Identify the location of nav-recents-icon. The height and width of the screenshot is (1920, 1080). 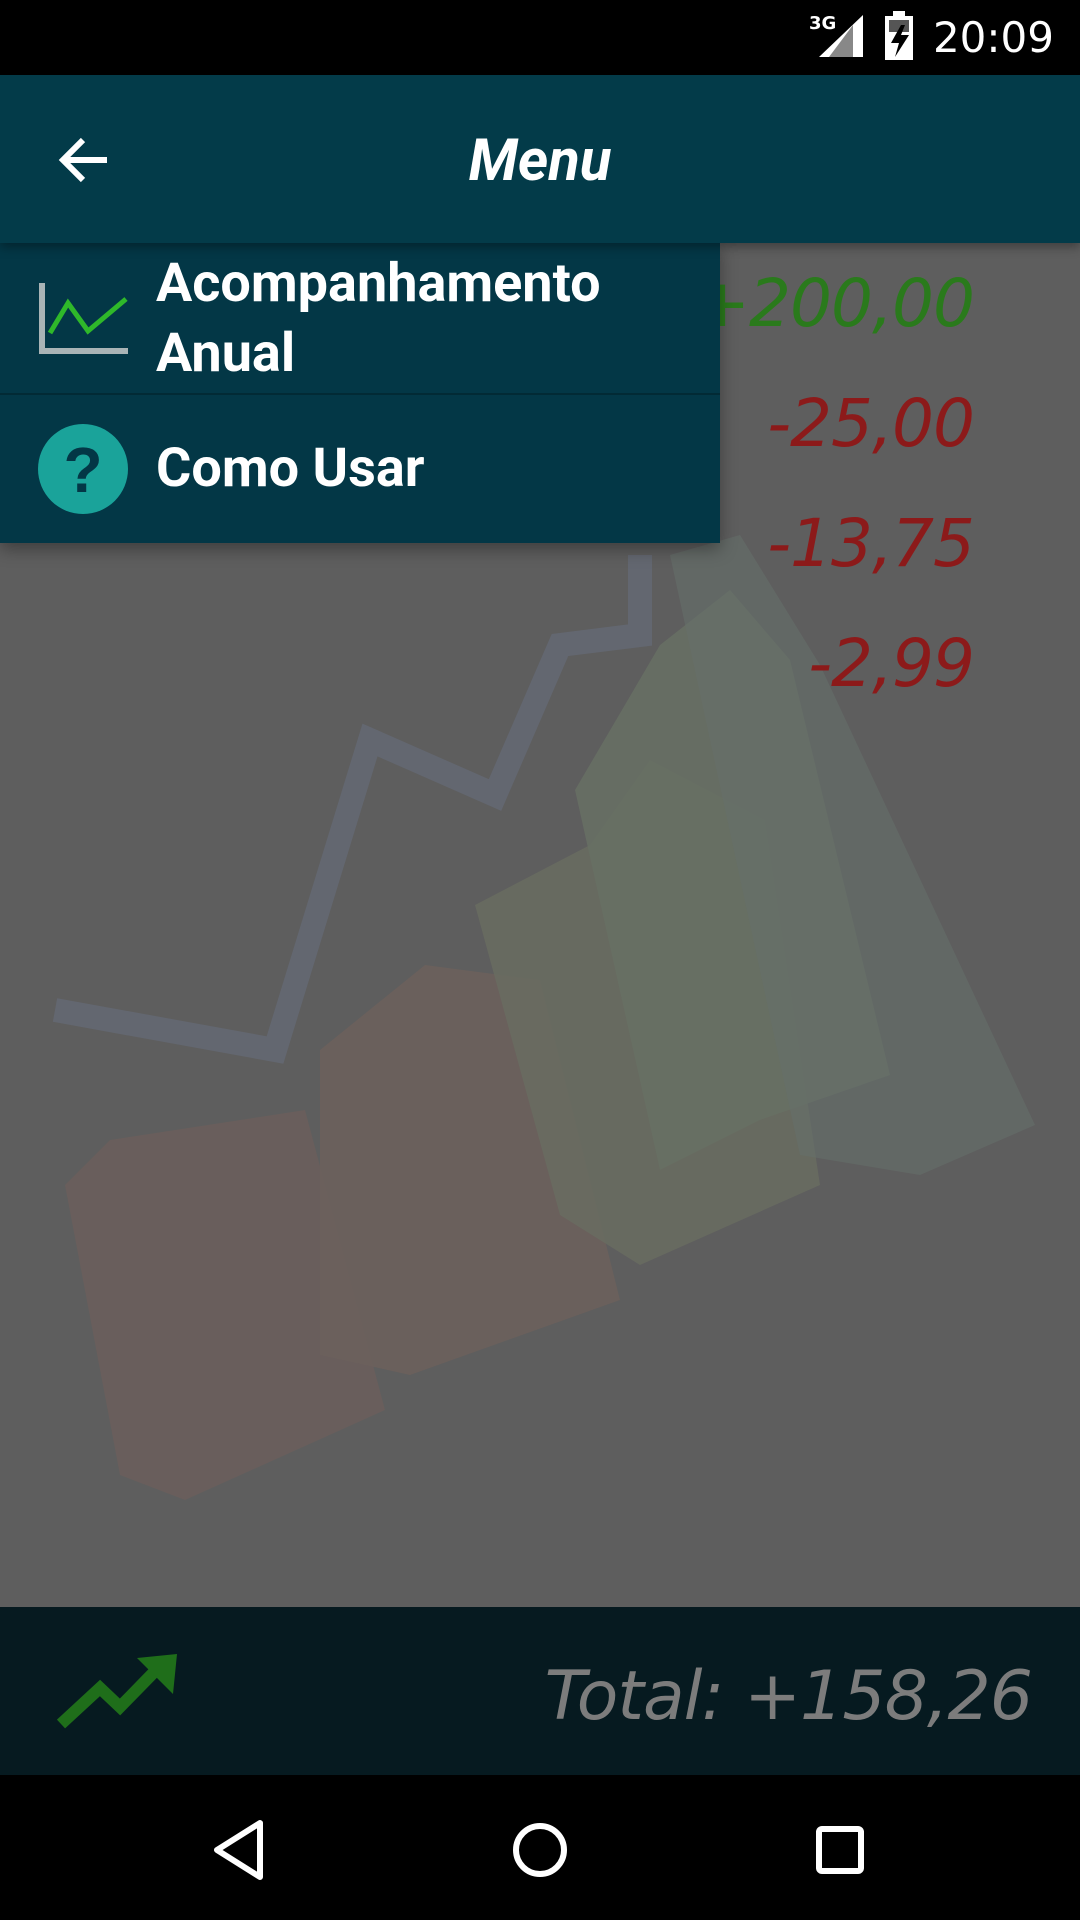
(840, 1850).